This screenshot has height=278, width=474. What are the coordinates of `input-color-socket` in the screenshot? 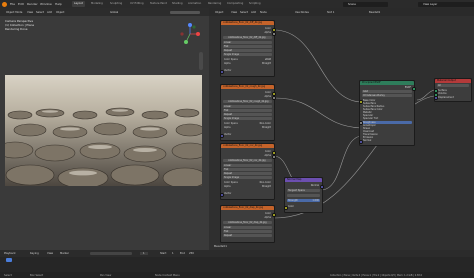 It's located at (285, 207).